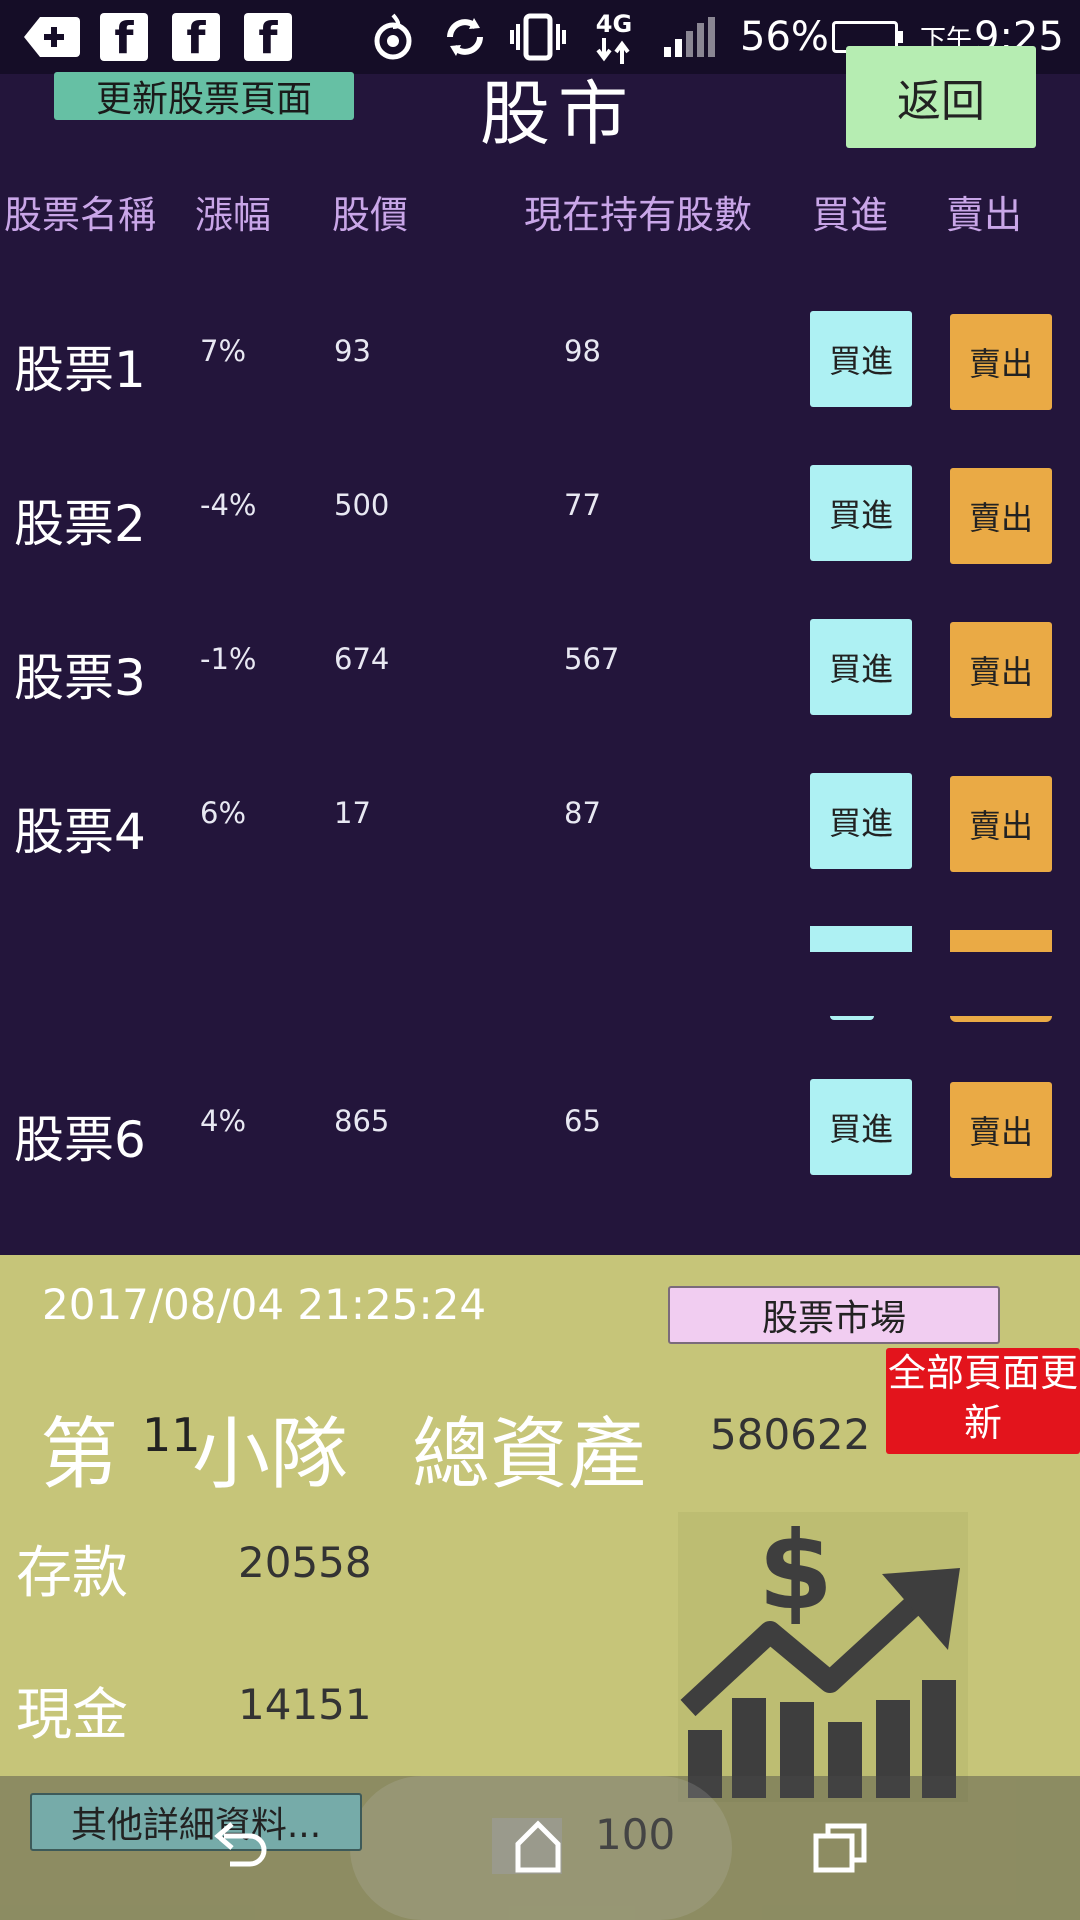 The image size is (1080, 1920). I want to click on refresh-all-label-line2: 新, so click(982, 1423).